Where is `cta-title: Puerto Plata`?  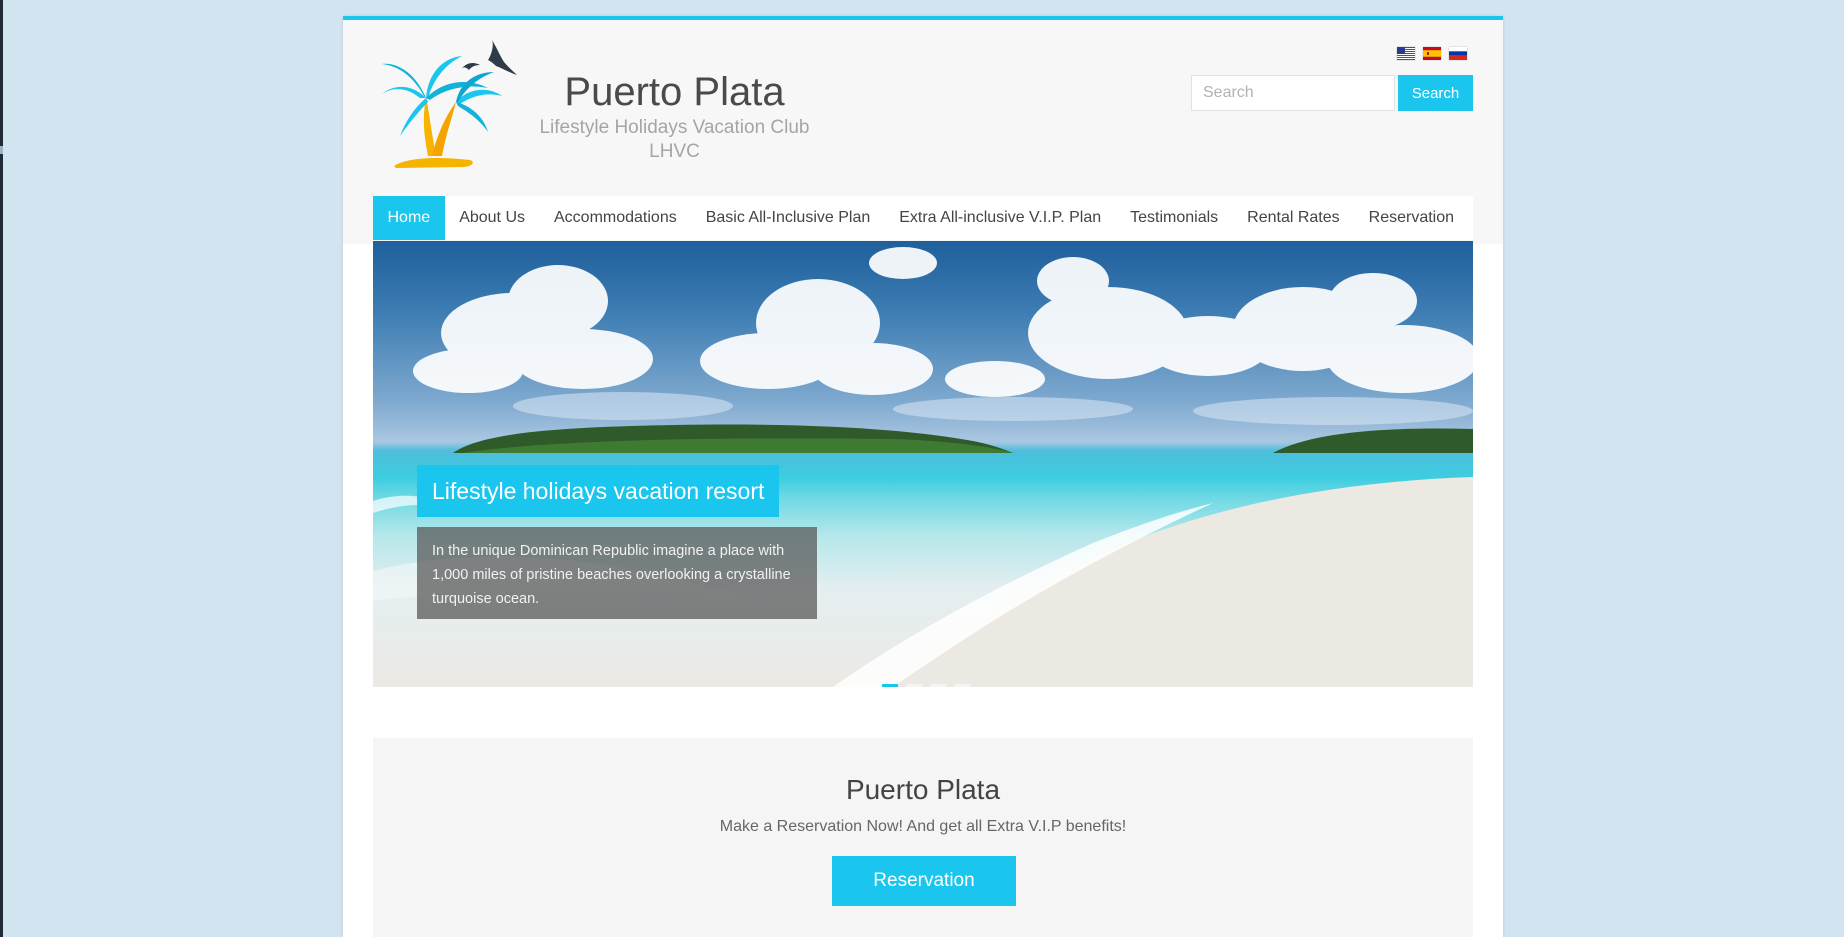
cta-title: Puerto Plata is located at coordinates (923, 789).